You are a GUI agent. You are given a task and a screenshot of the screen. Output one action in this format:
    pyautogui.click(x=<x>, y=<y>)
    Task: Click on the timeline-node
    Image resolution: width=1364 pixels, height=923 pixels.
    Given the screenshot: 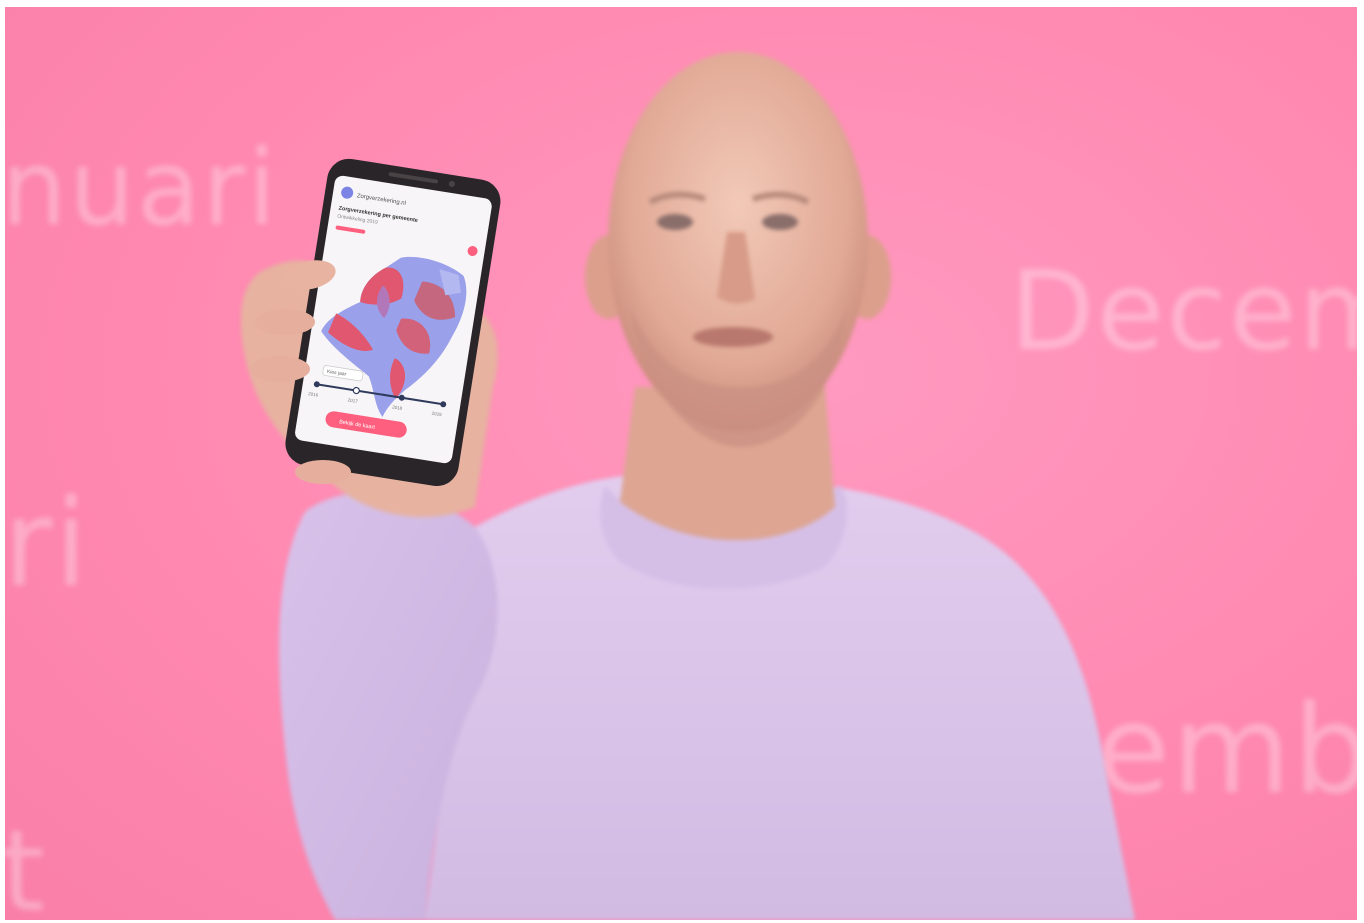 What is the action you would take?
    pyautogui.click(x=356, y=390)
    